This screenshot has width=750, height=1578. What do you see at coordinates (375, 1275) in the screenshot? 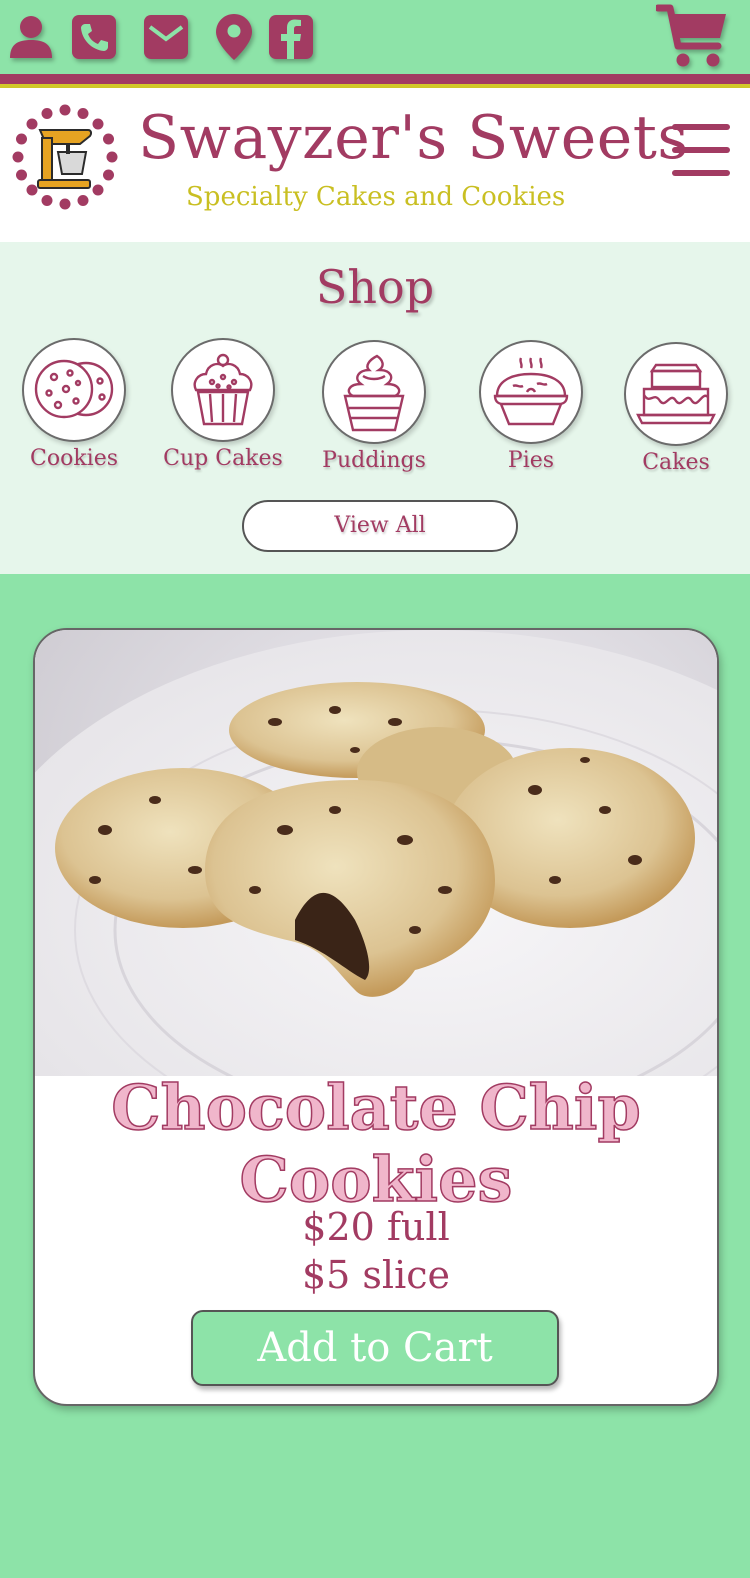
I see `price-slice: $5 slice` at bounding box center [375, 1275].